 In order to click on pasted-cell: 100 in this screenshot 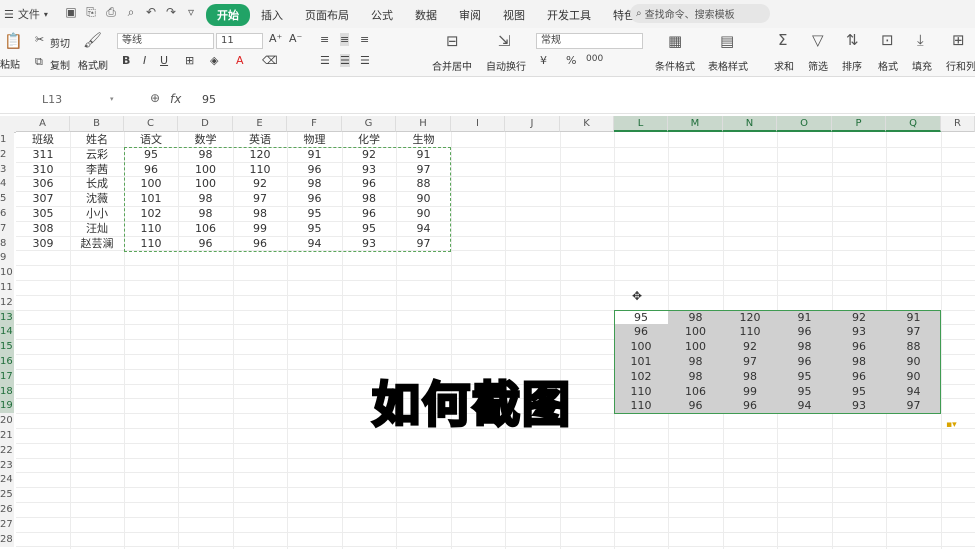, I will do `click(641, 346)`.